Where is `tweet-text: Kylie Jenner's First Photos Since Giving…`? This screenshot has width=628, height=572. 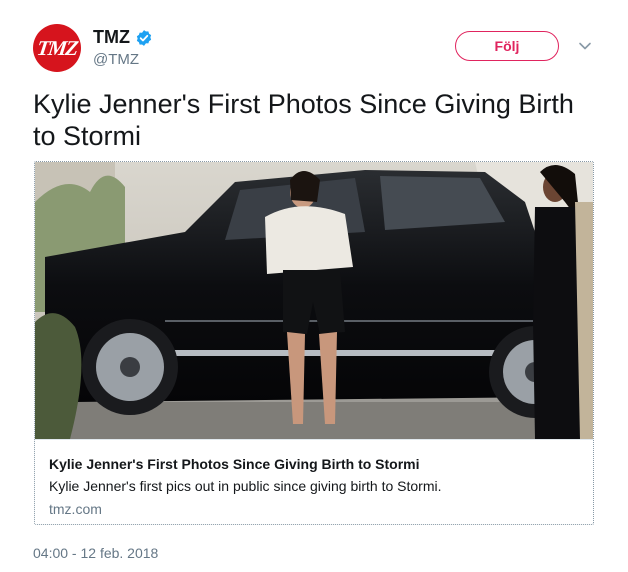
tweet-text: Kylie Jenner's First Photos Since Giving… is located at coordinates (303, 120).